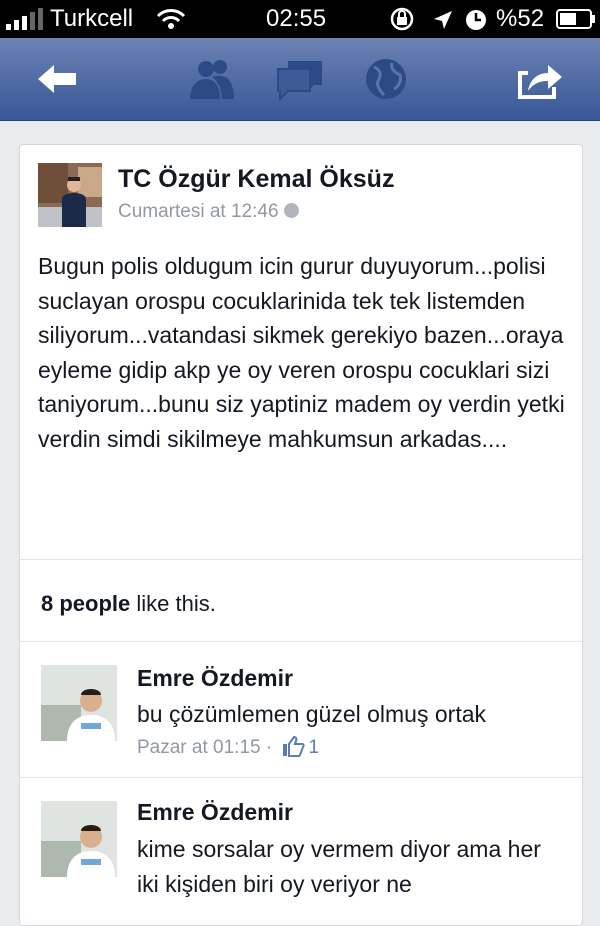 The width and height of the screenshot is (600, 926). Describe the element at coordinates (538, 79) in the screenshot. I see `share-icon` at that location.